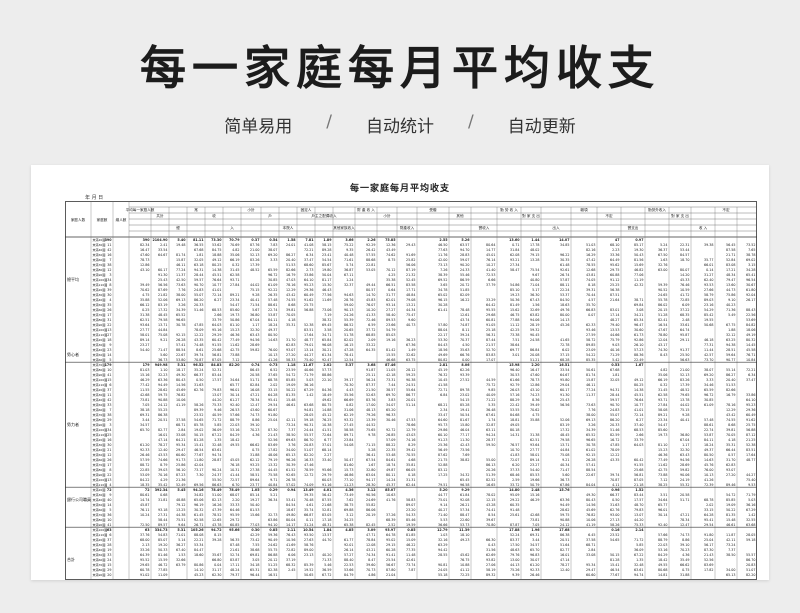  I want to click on table-cell: 21.18, so click(638, 485).